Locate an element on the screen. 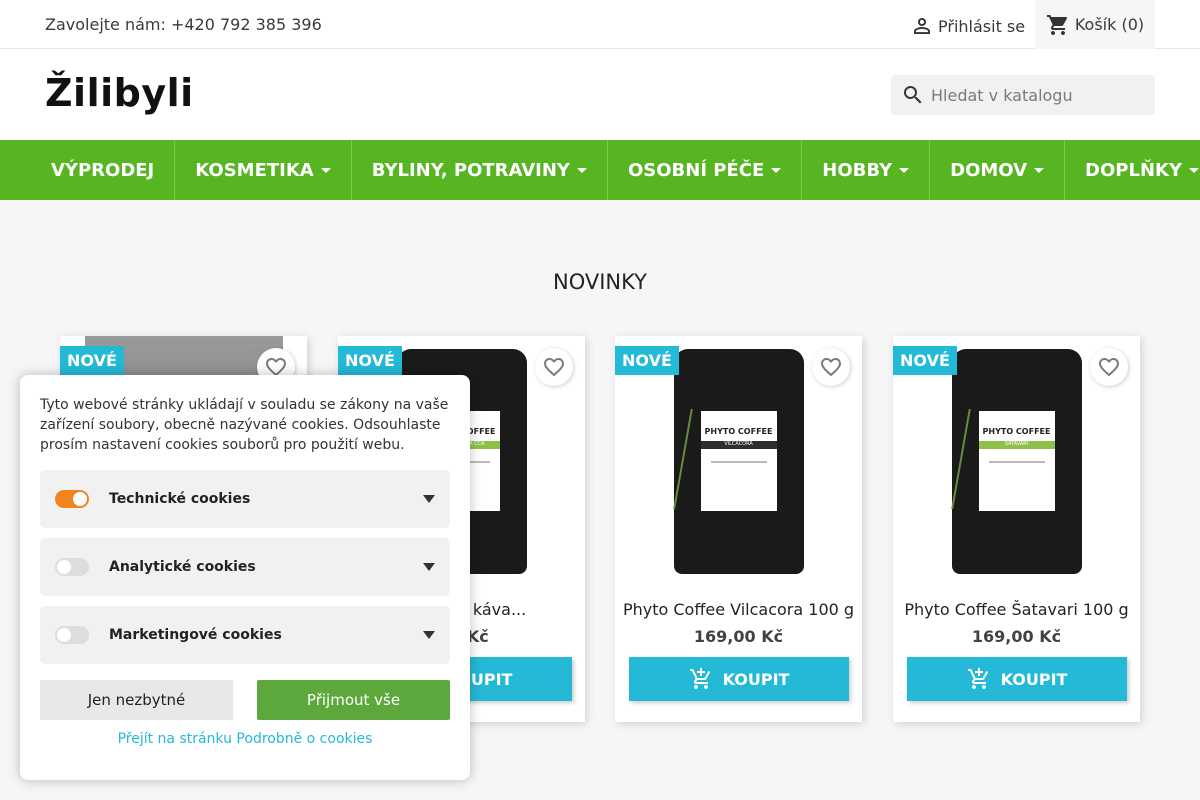 The width and height of the screenshot is (1200, 800). nav-item-doplnky: DOPLŇKY is located at coordinates (1132, 170).